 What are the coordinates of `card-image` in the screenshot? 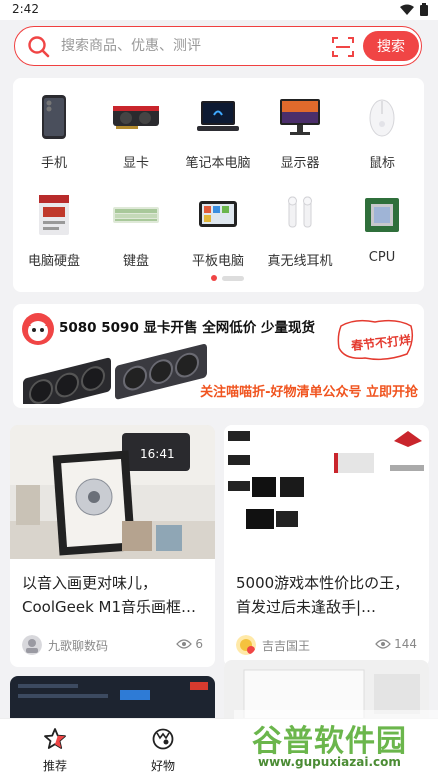 It's located at (326, 492).